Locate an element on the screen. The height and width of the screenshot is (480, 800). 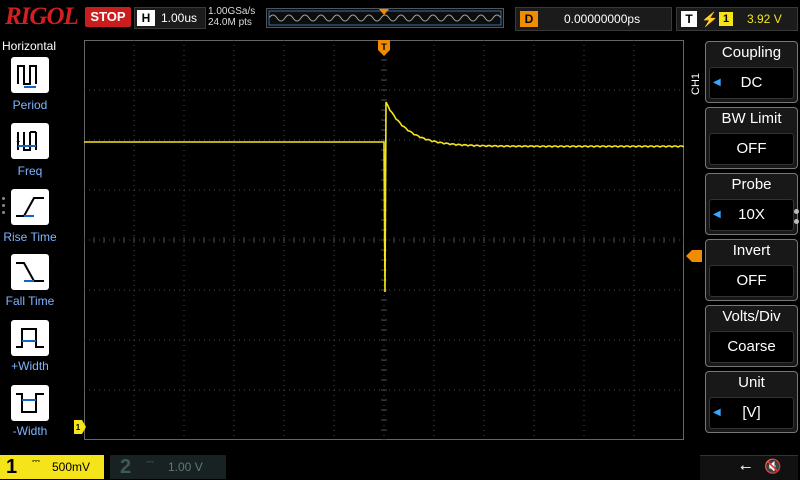
horizontal-key: H is located at coordinates (146, 18).